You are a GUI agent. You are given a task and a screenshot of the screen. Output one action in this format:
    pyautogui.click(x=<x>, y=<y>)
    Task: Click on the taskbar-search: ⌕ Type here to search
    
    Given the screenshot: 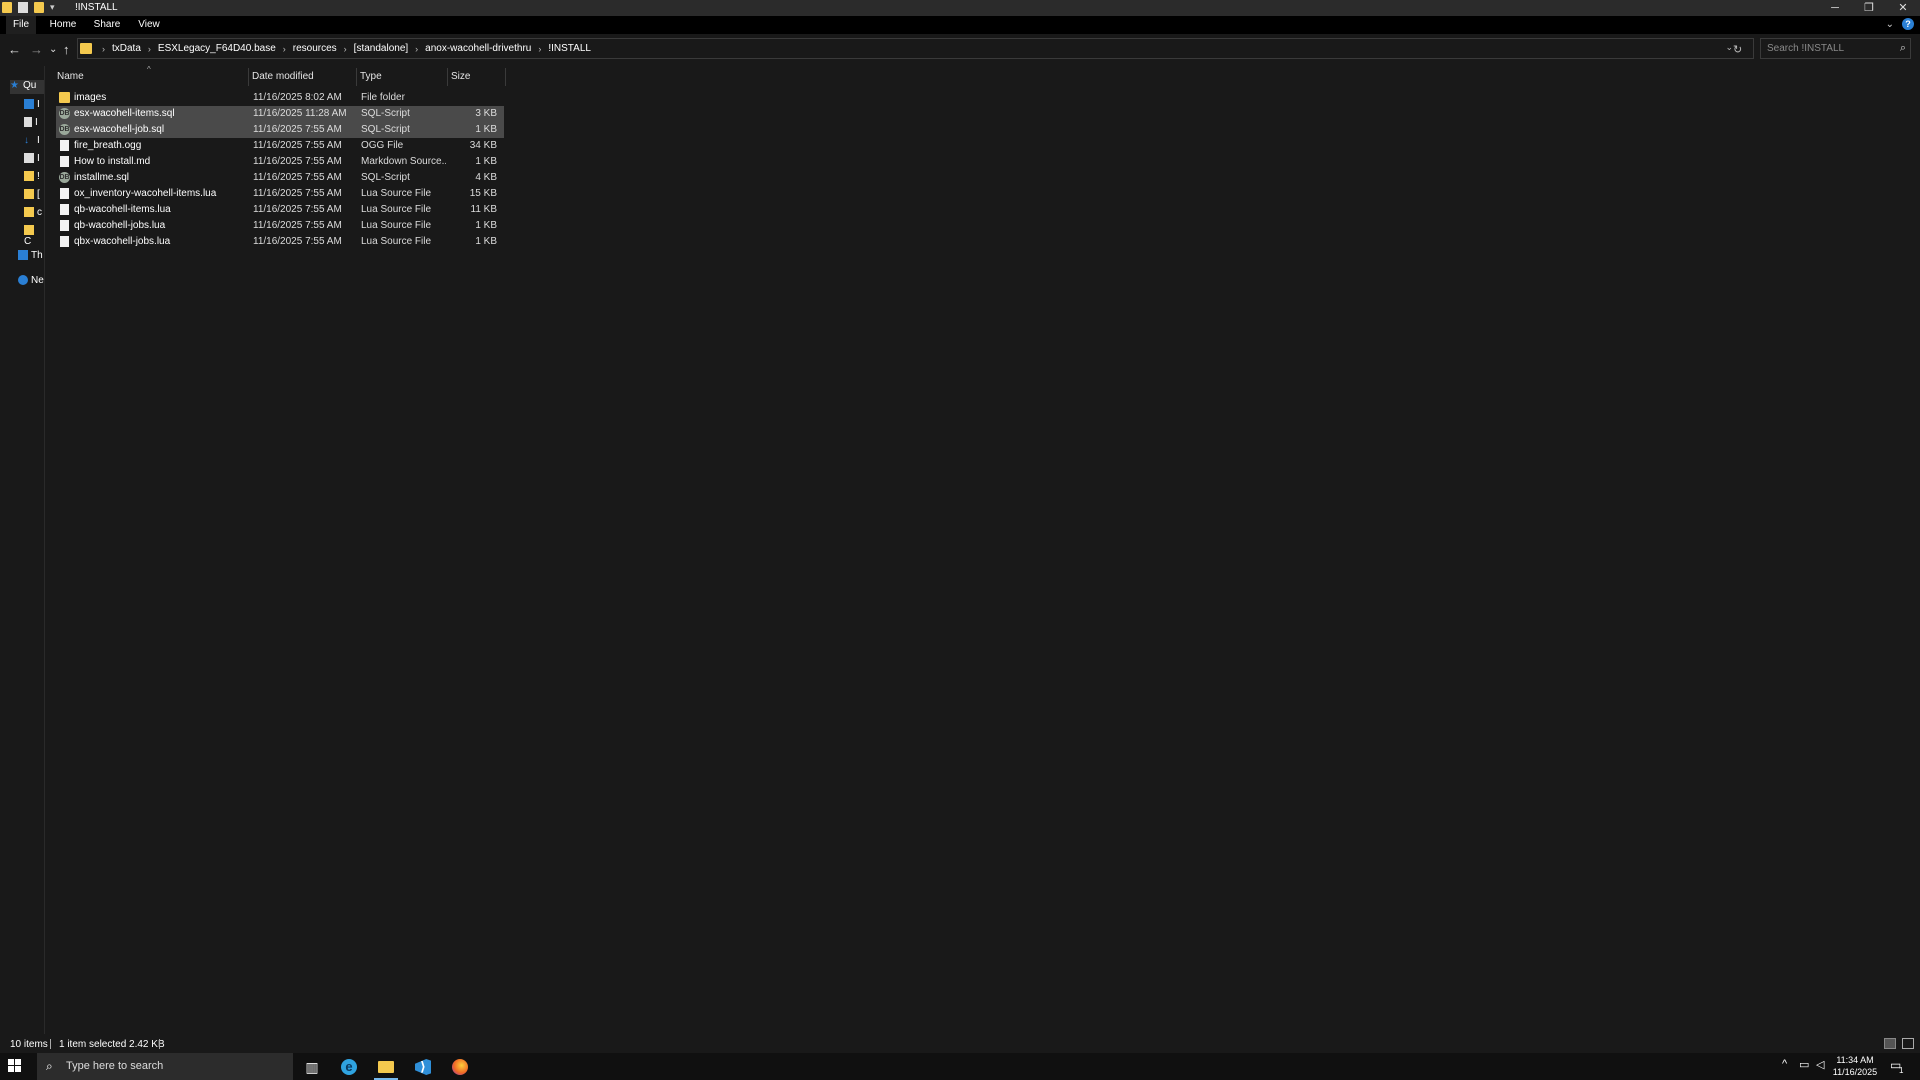 What is the action you would take?
    pyautogui.click(x=165, y=1066)
    